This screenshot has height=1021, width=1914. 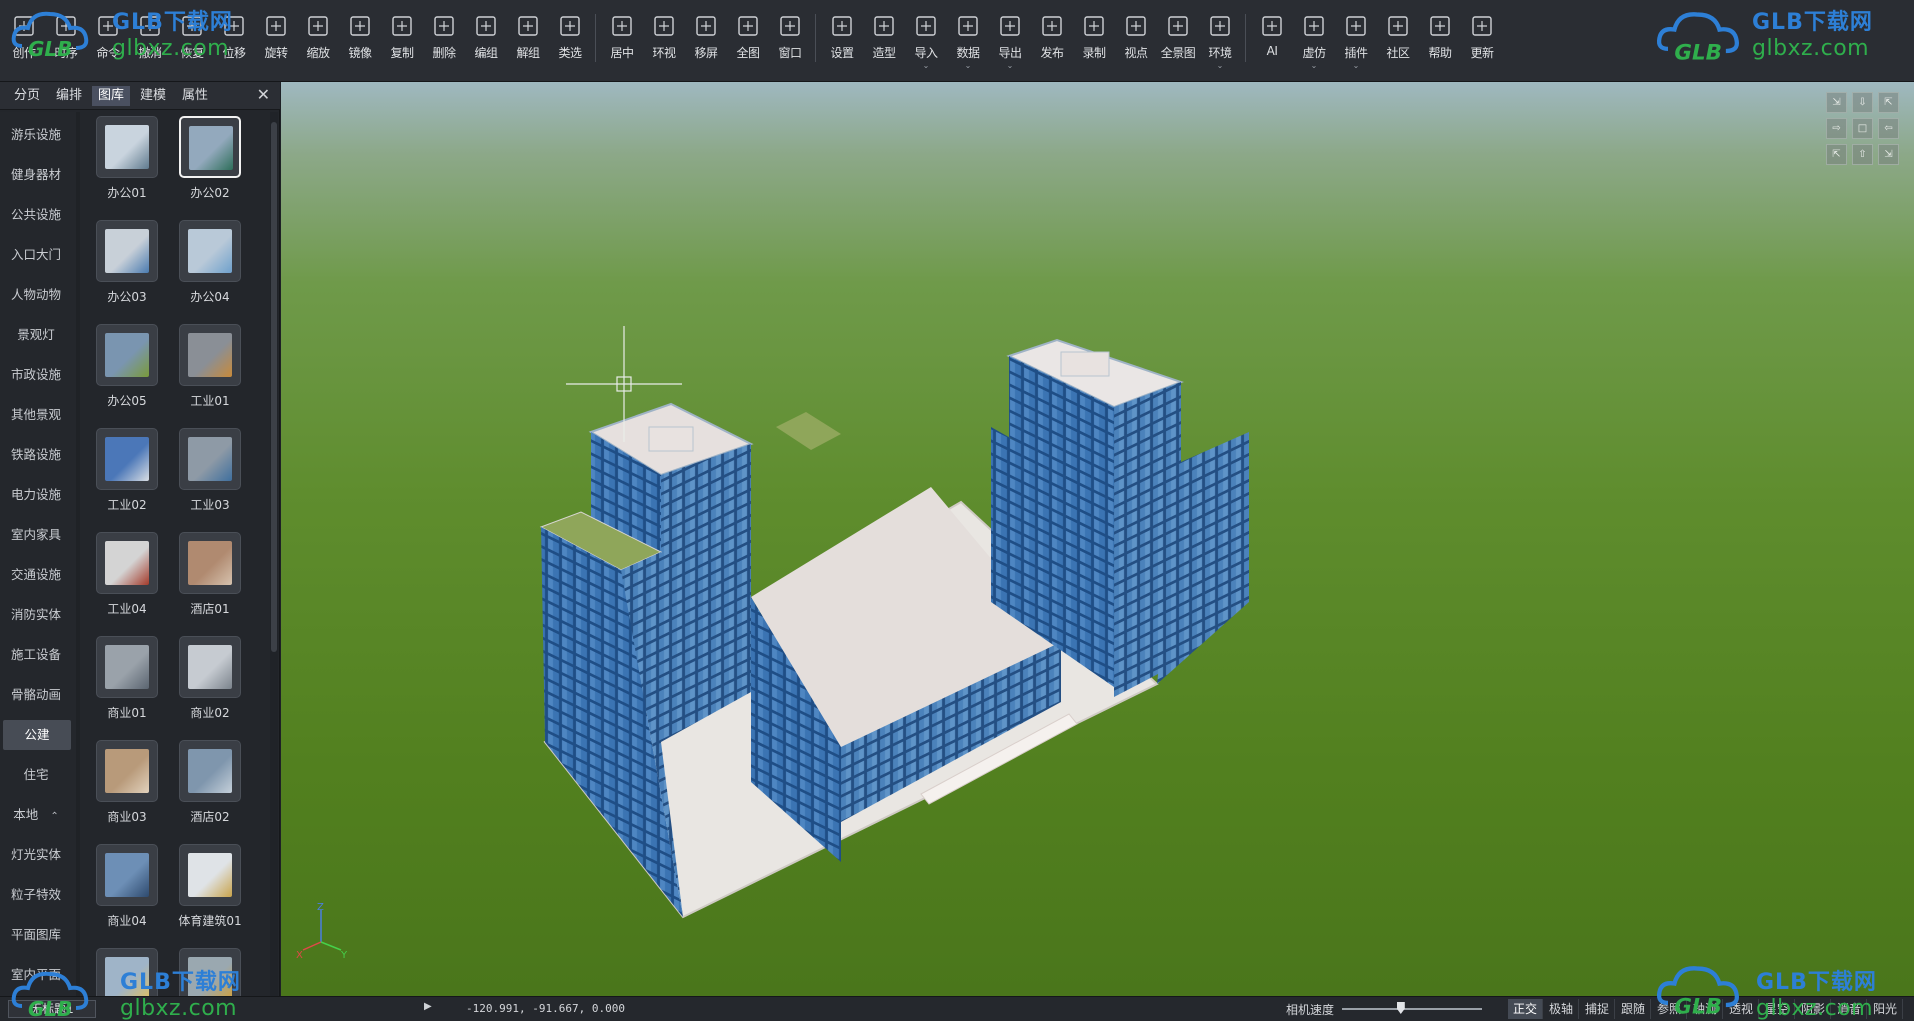 I want to click on category-item: 游乐设施, so click(x=36, y=135).